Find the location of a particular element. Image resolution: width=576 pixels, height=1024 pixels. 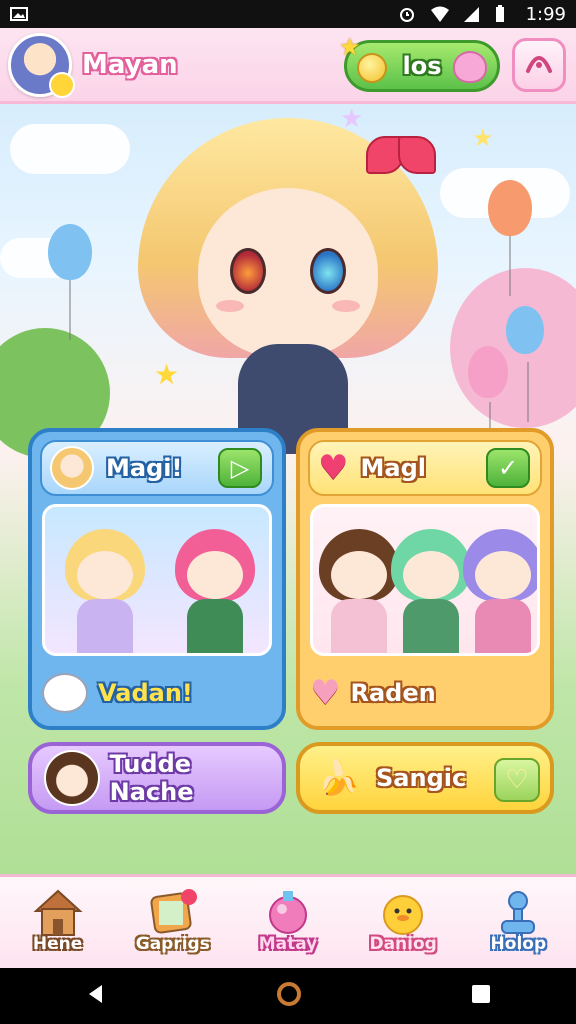

bow-icon is located at coordinates (401, 153).